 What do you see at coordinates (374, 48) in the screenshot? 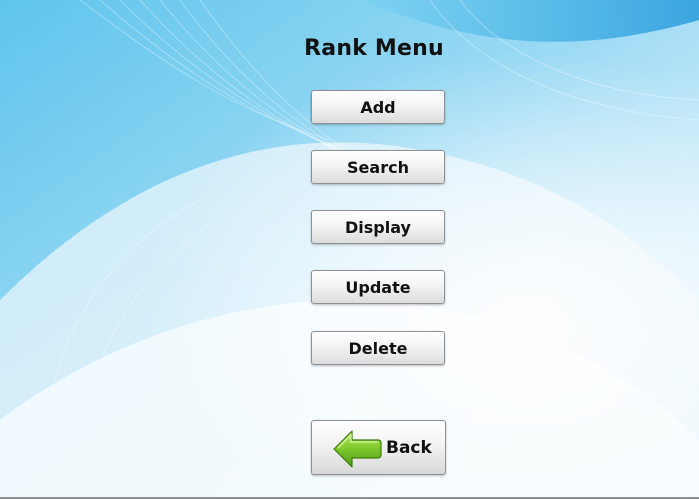
I see `page-title: Rank Menu` at bounding box center [374, 48].